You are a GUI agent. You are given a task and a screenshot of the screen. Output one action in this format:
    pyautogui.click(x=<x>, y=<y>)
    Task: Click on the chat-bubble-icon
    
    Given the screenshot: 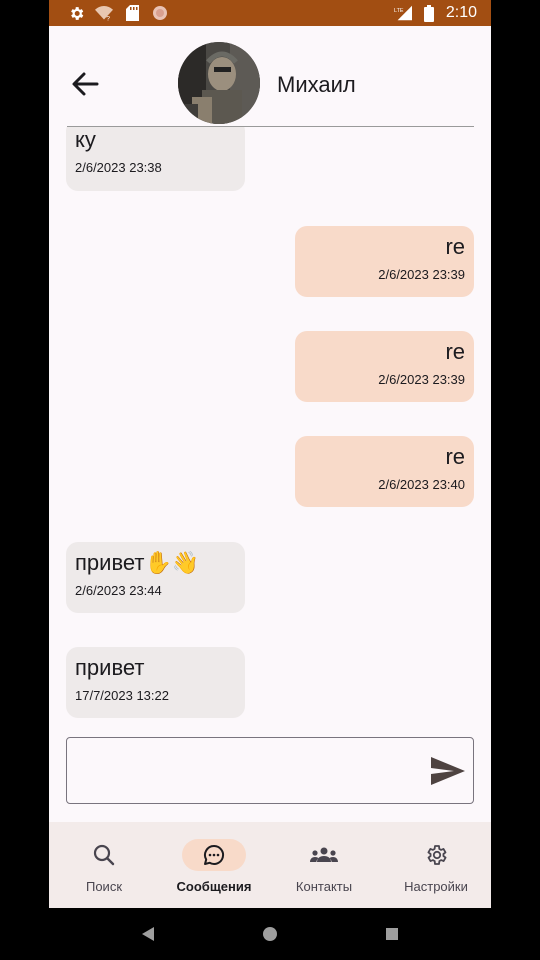 What is the action you would take?
    pyautogui.click(x=214, y=854)
    